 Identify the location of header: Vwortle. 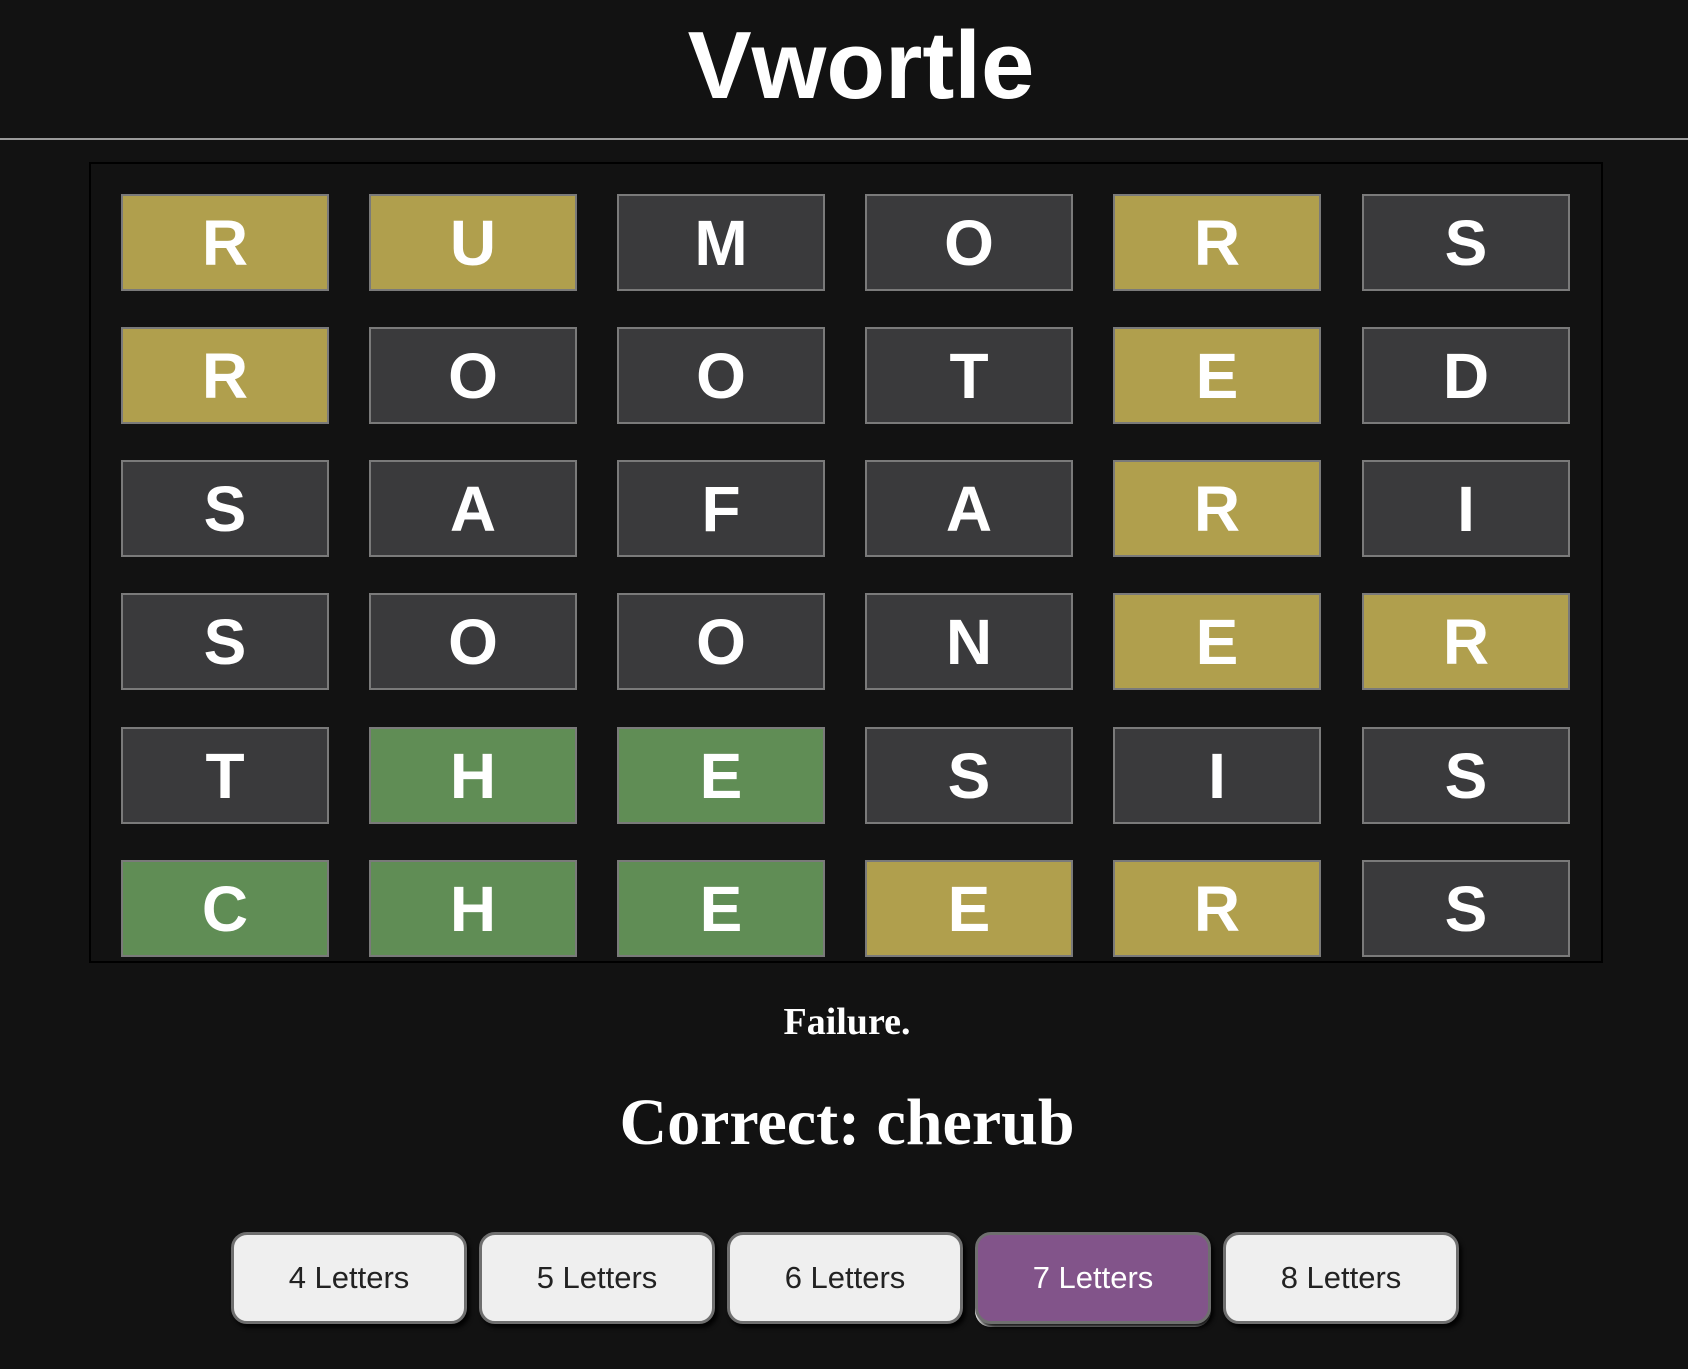
(844, 70).